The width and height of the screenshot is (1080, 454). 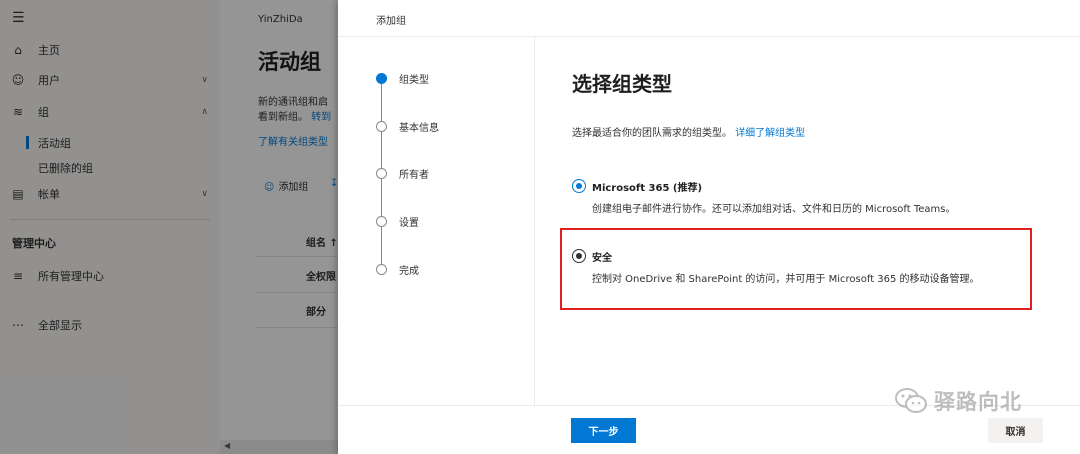 I want to click on step-label: 基本信息, so click(x=419, y=128).